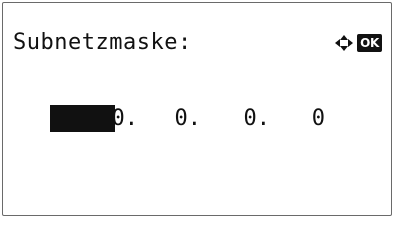  I want to click on navigation-hint: OK, so click(357, 43).